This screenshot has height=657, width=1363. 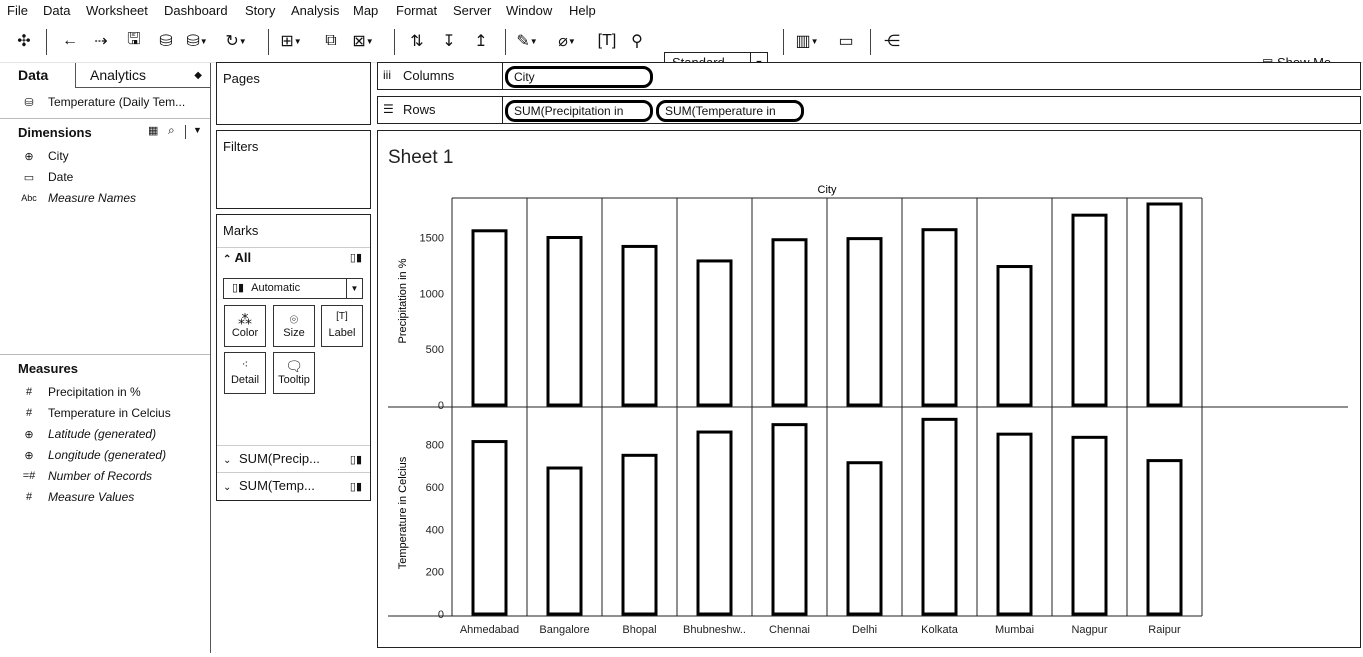 What do you see at coordinates (294, 373) in the screenshot?
I see `tooltip-button: 🗨 Tooltip` at bounding box center [294, 373].